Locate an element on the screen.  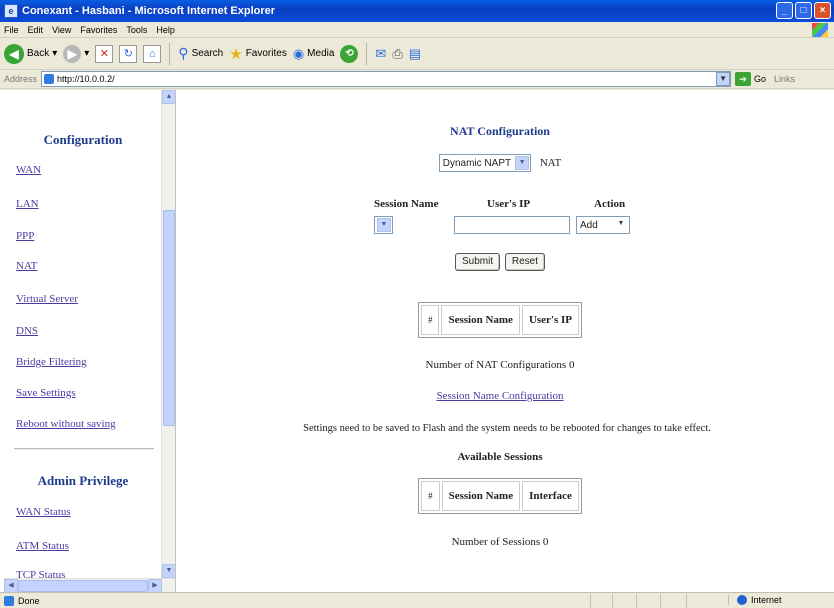
address-bar: Address http://10.0.0.2/ ▼ ➔ Go Links is located at coordinates (417, 79).